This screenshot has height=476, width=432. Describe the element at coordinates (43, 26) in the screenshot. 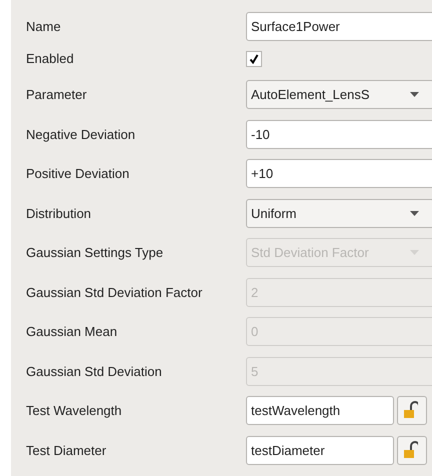

I see `property-label: Name` at that location.